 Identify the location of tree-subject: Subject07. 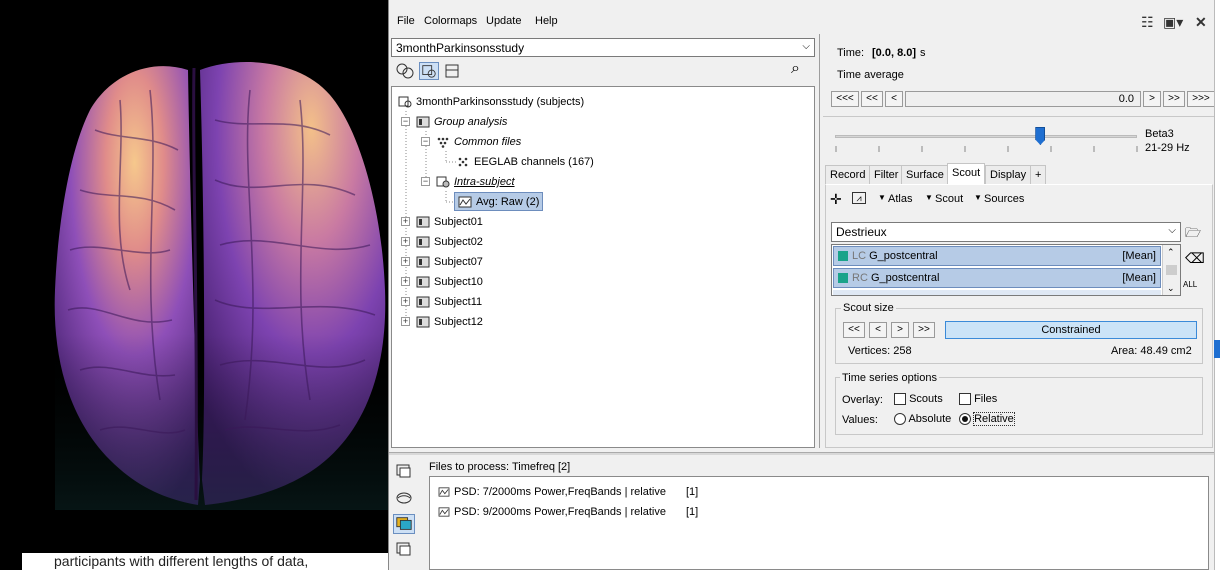
(449, 262).